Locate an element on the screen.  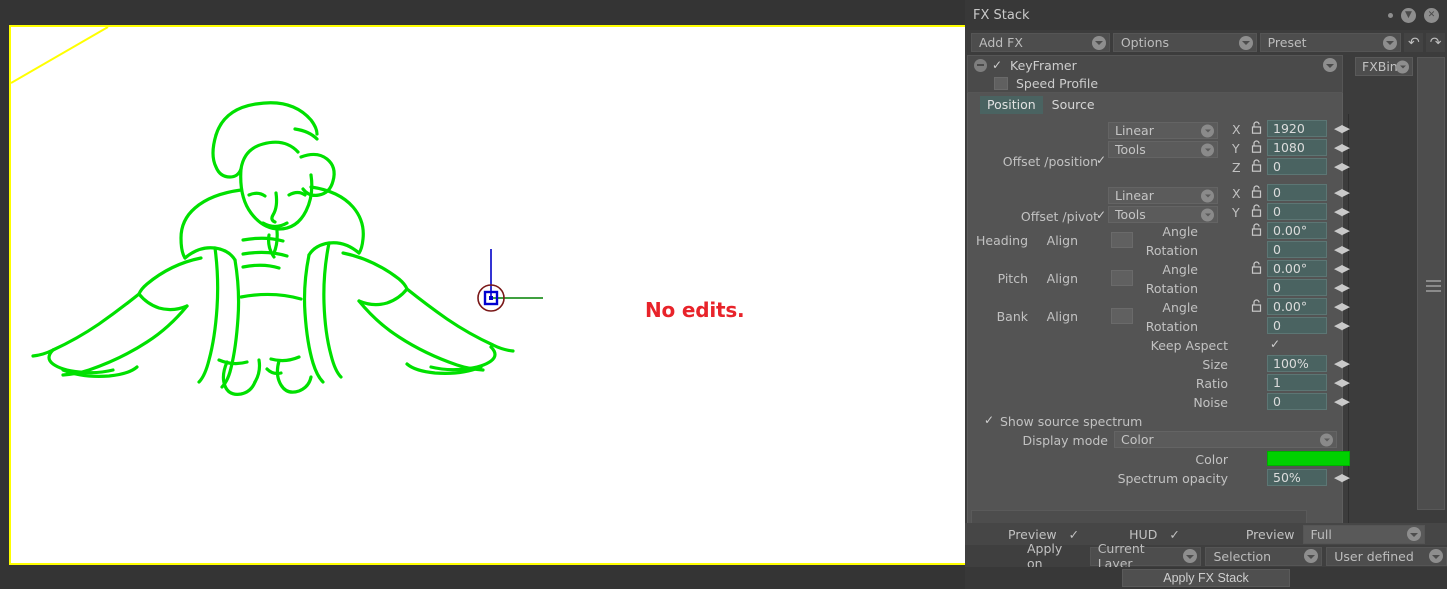
offset-pivot-tools-dropdown: Tools is located at coordinates (1163, 214).